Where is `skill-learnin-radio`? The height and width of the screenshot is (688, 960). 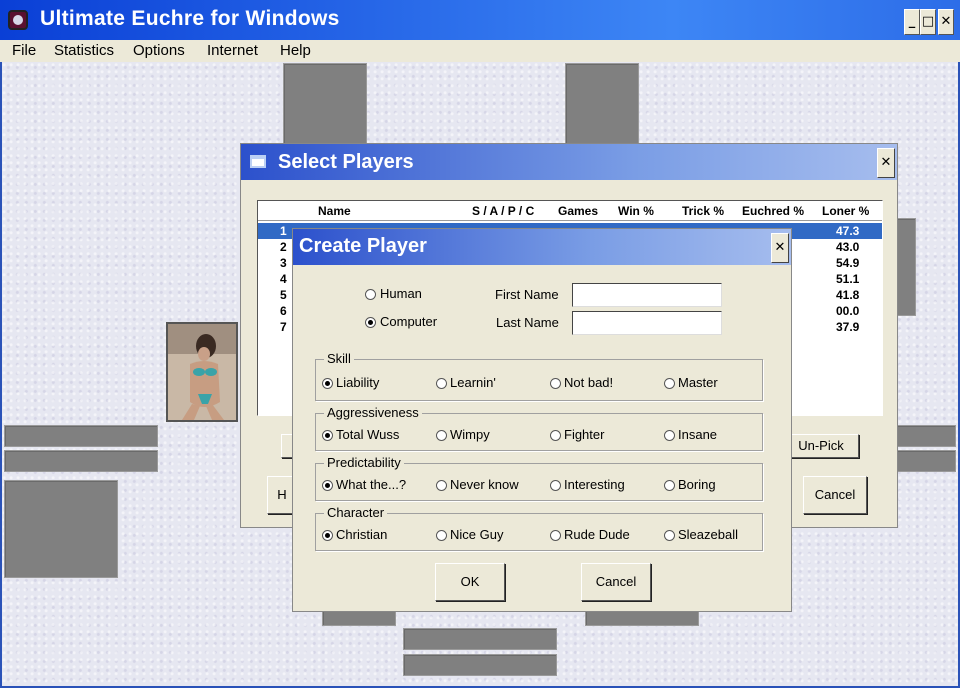 skill-learnin-radio is located at coordinates (441, 383).